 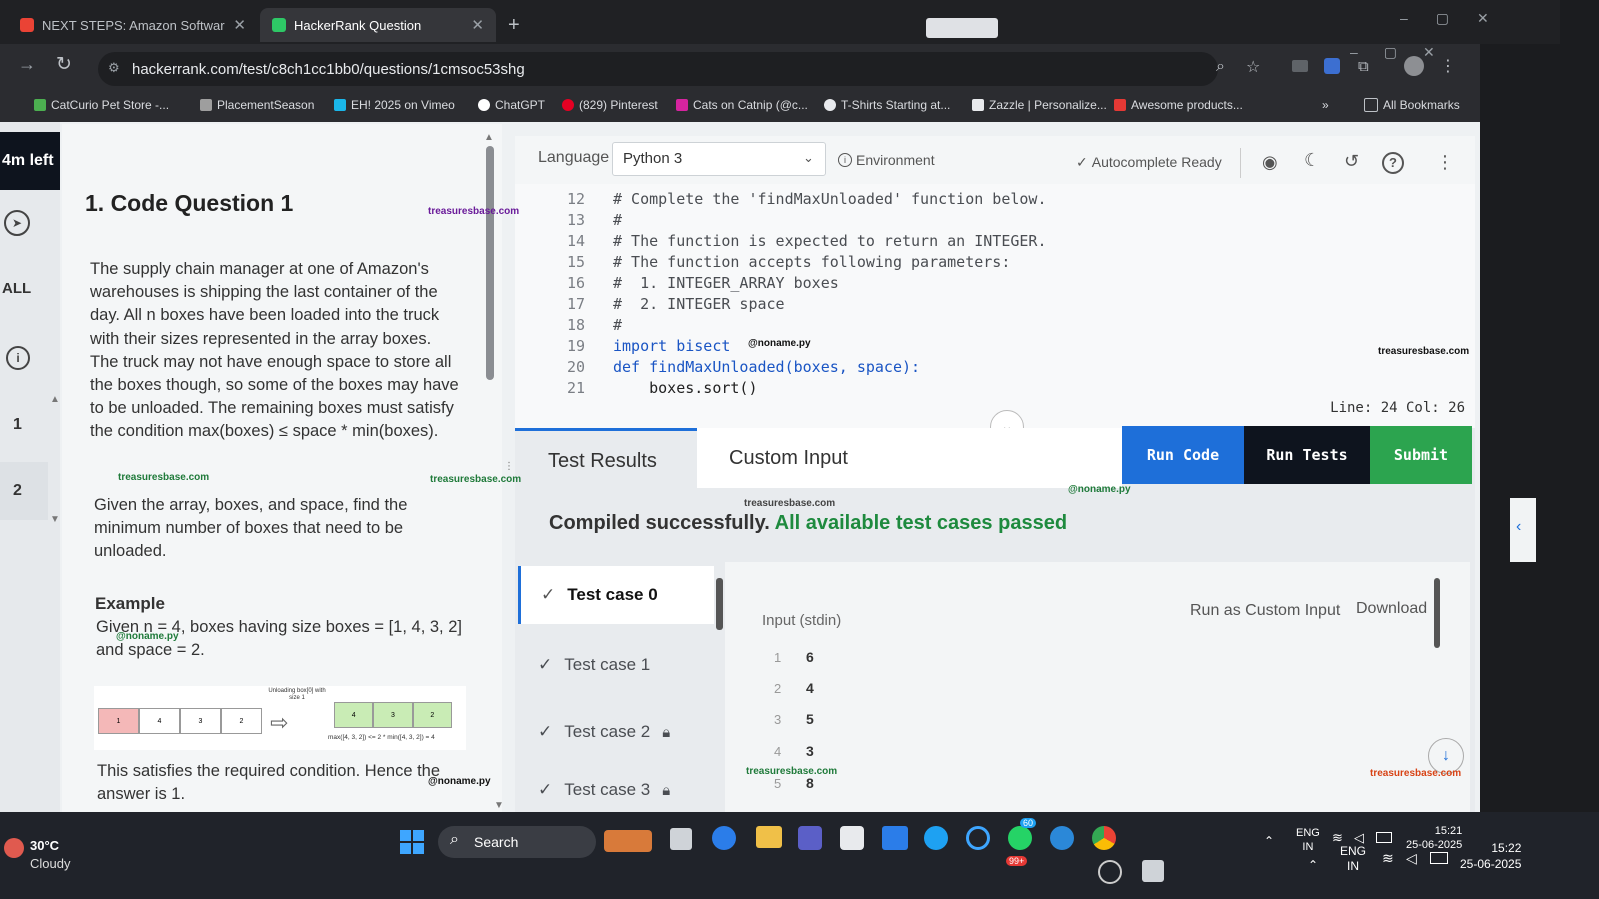 What do you see at coordinates (852, 838) in the screenshot?
I see `store-icon` at bounding box center [852, 838].